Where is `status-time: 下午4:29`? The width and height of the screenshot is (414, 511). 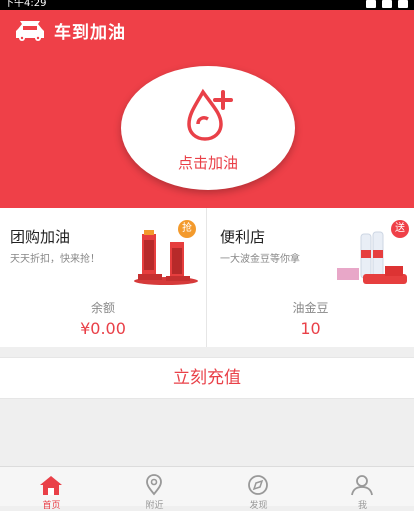 status-time: 下午4:29 is located at coordinates (25, 4).